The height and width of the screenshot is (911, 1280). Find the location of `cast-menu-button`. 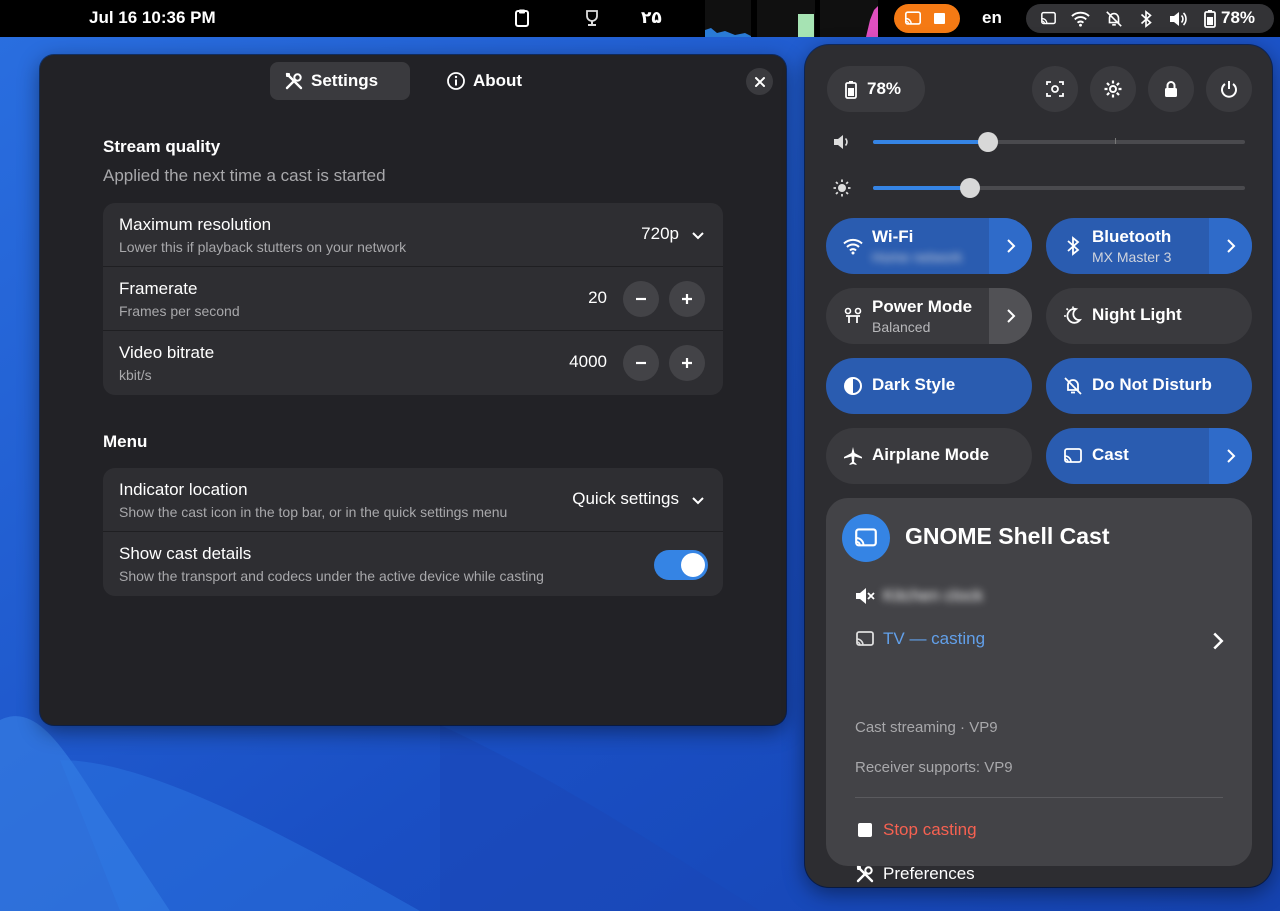

cast-menu-button is located at coordinates (1230, 456).